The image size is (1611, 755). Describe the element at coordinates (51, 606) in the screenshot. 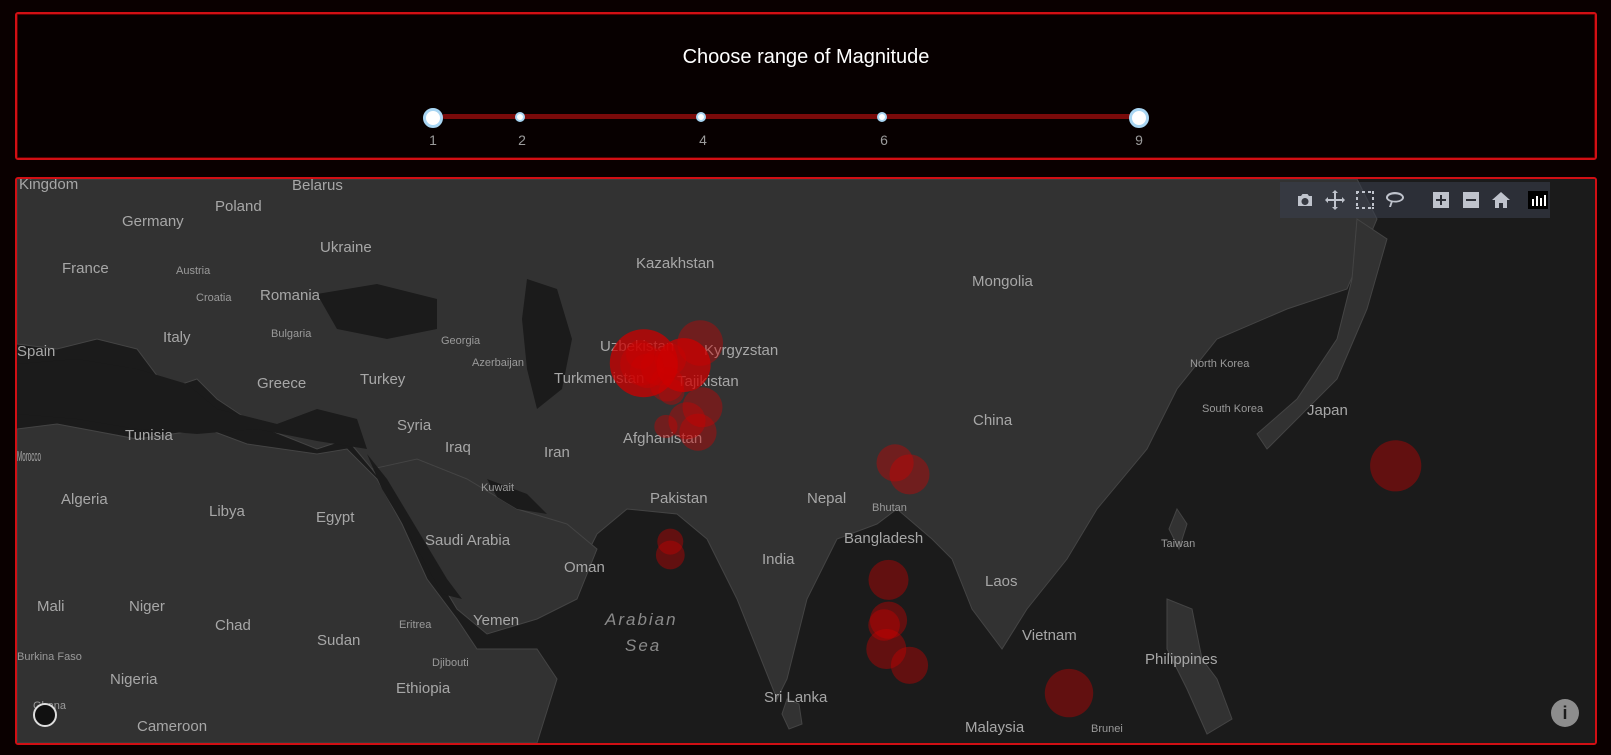

I see `label-mali: Mali` at that location.